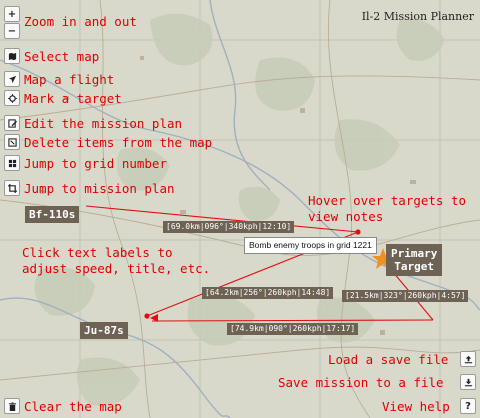 The height and width of the screenshot is (418, 480). What do you see at coordinates (293, 329) in the screenshot?
I see `leg-label: [74.9km|090°|260kph|17:17]` at bounding box center [293, 329].